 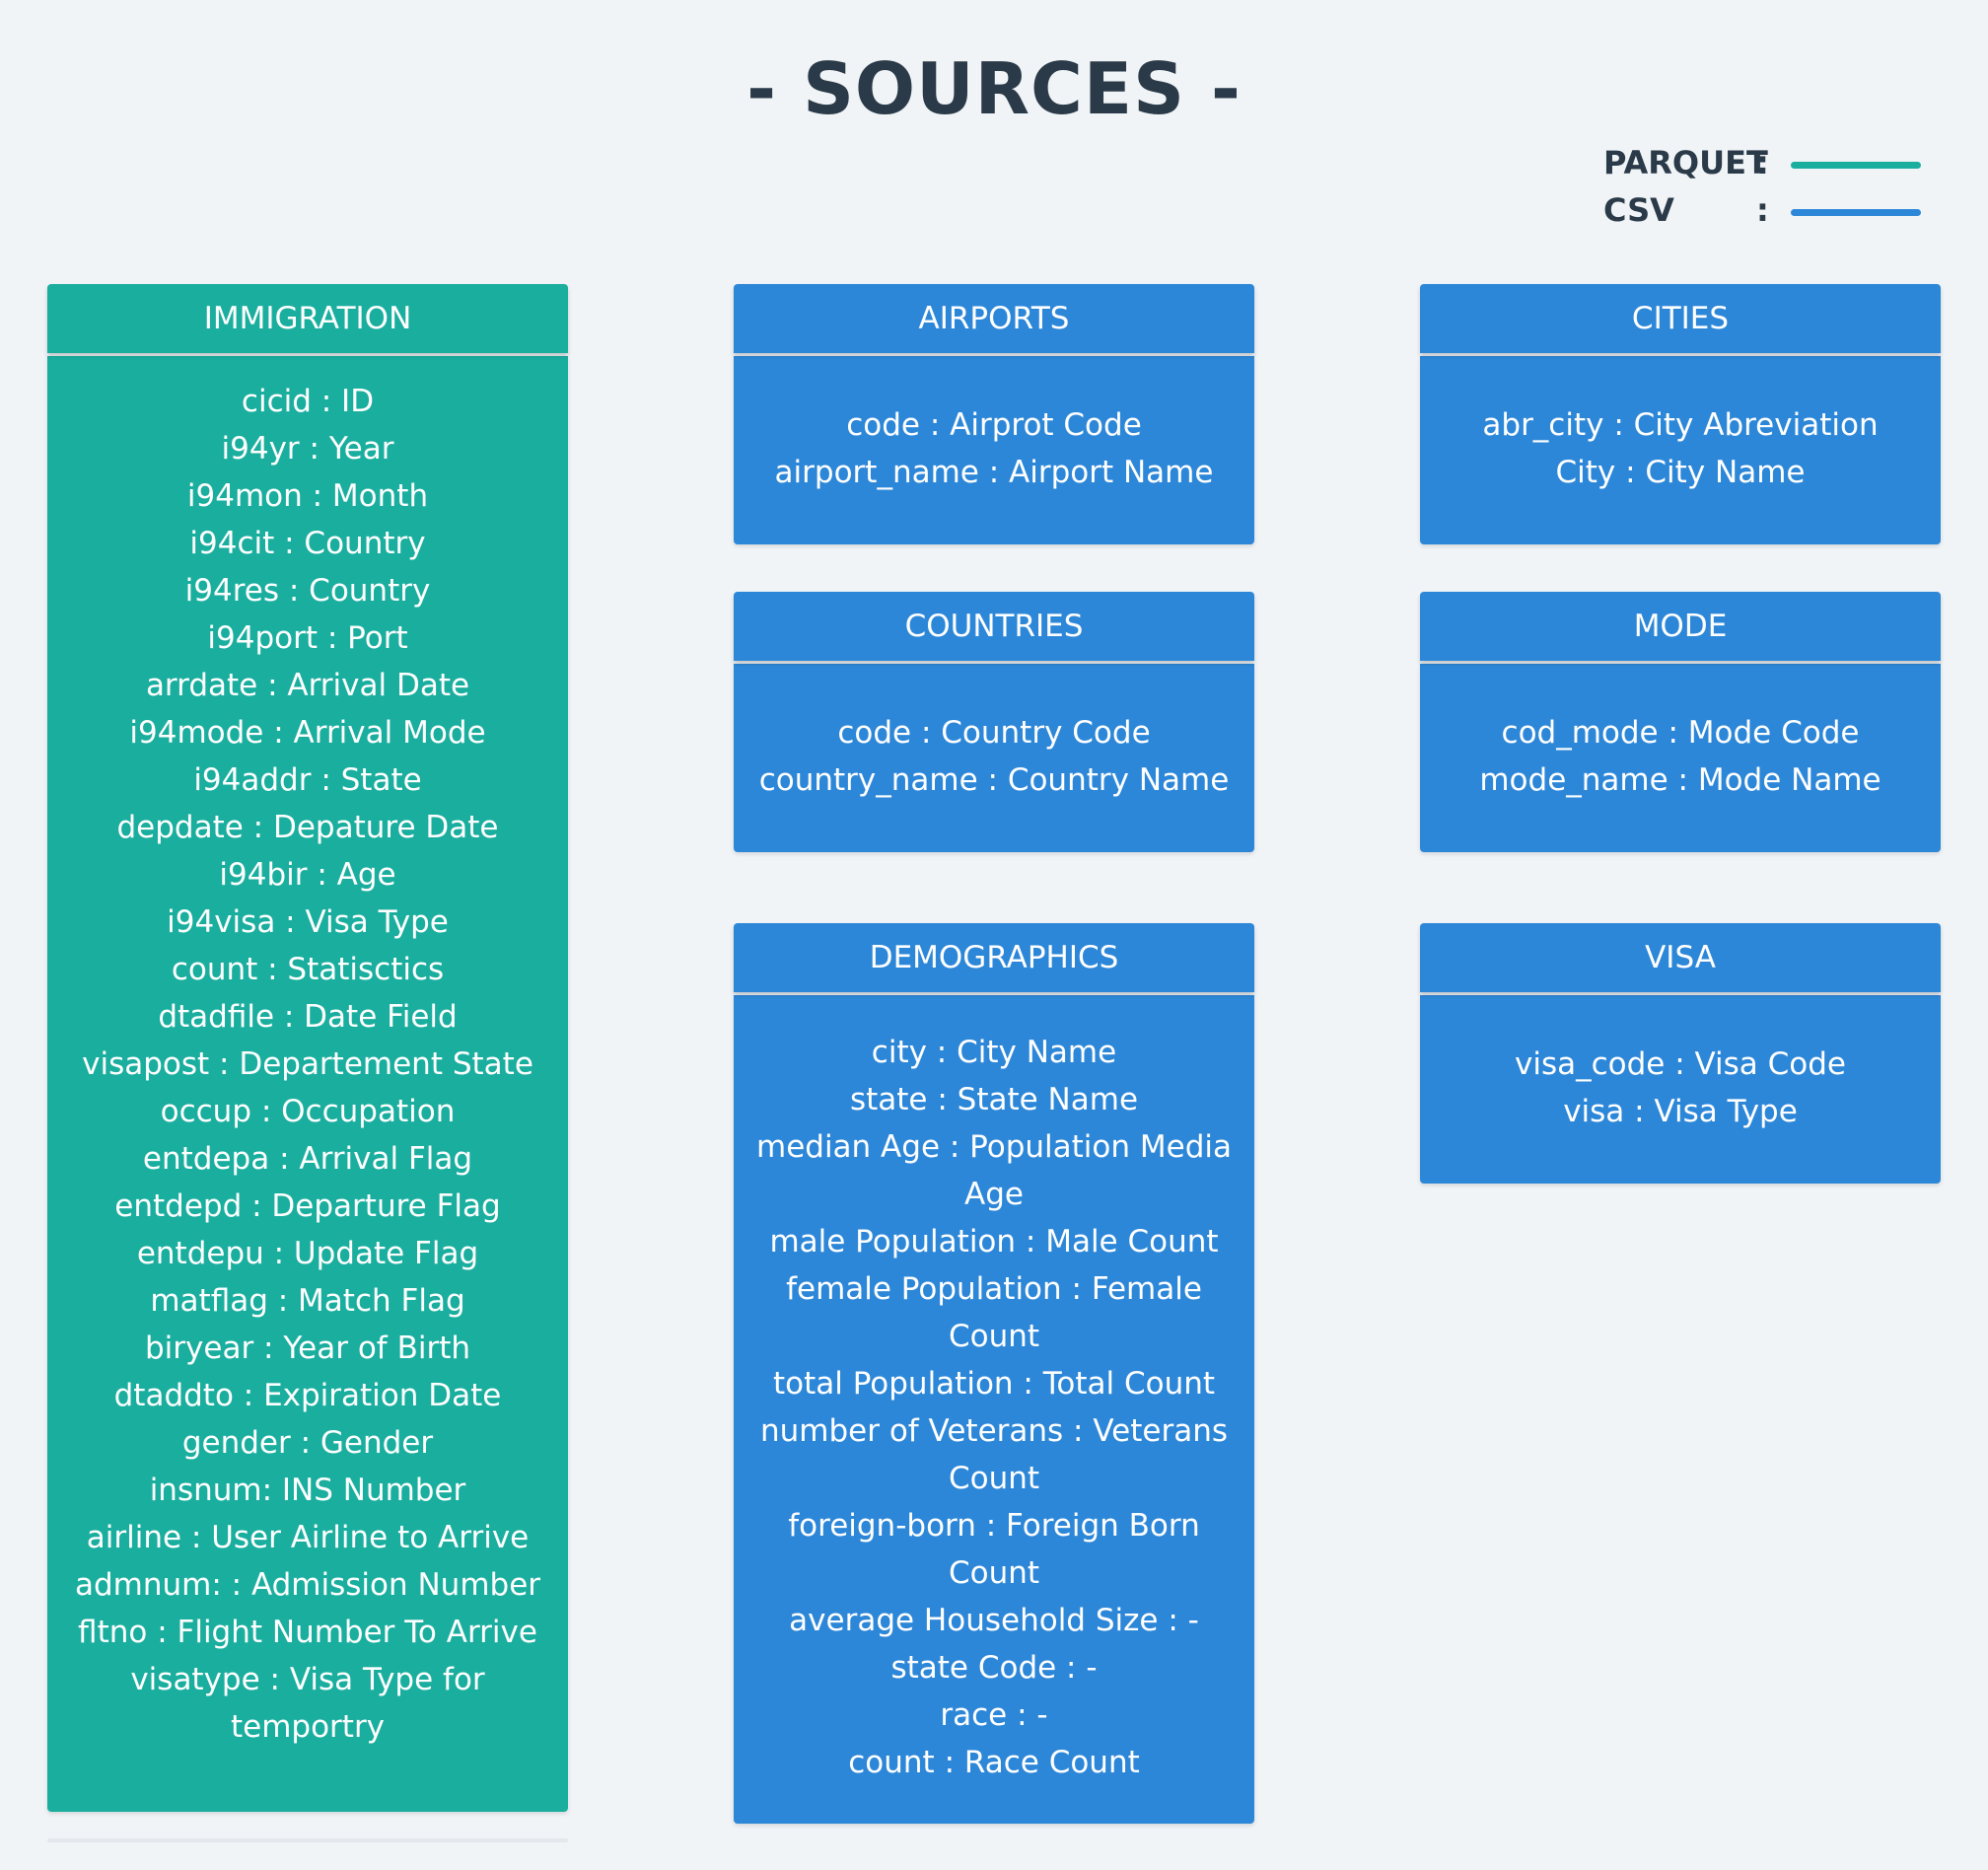 I want to click on legend-item-csv: CSV :, so click(x=1766, y=213).